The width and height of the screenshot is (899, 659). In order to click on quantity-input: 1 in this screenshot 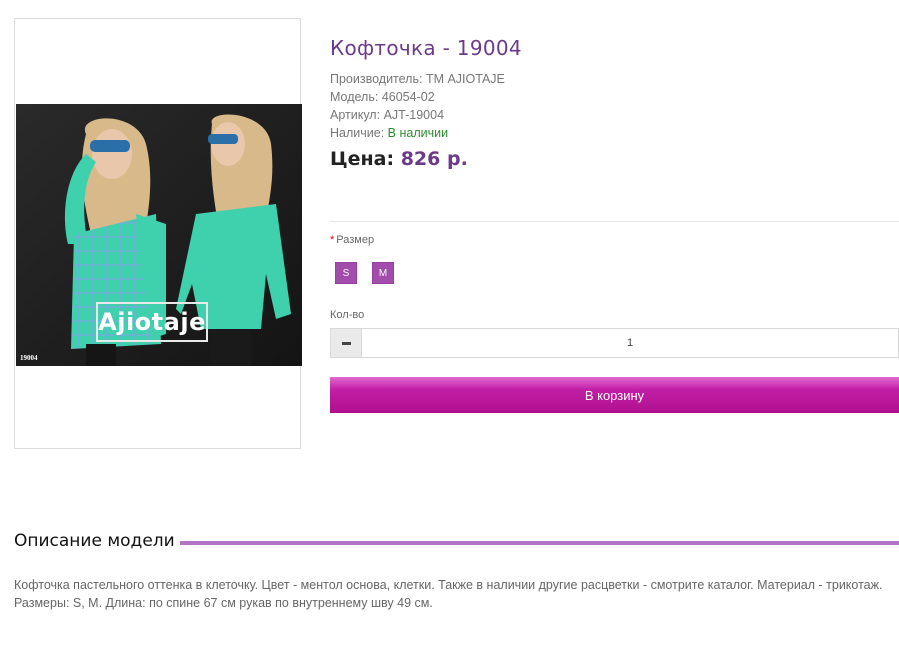, I will do `click(630, 343)`.